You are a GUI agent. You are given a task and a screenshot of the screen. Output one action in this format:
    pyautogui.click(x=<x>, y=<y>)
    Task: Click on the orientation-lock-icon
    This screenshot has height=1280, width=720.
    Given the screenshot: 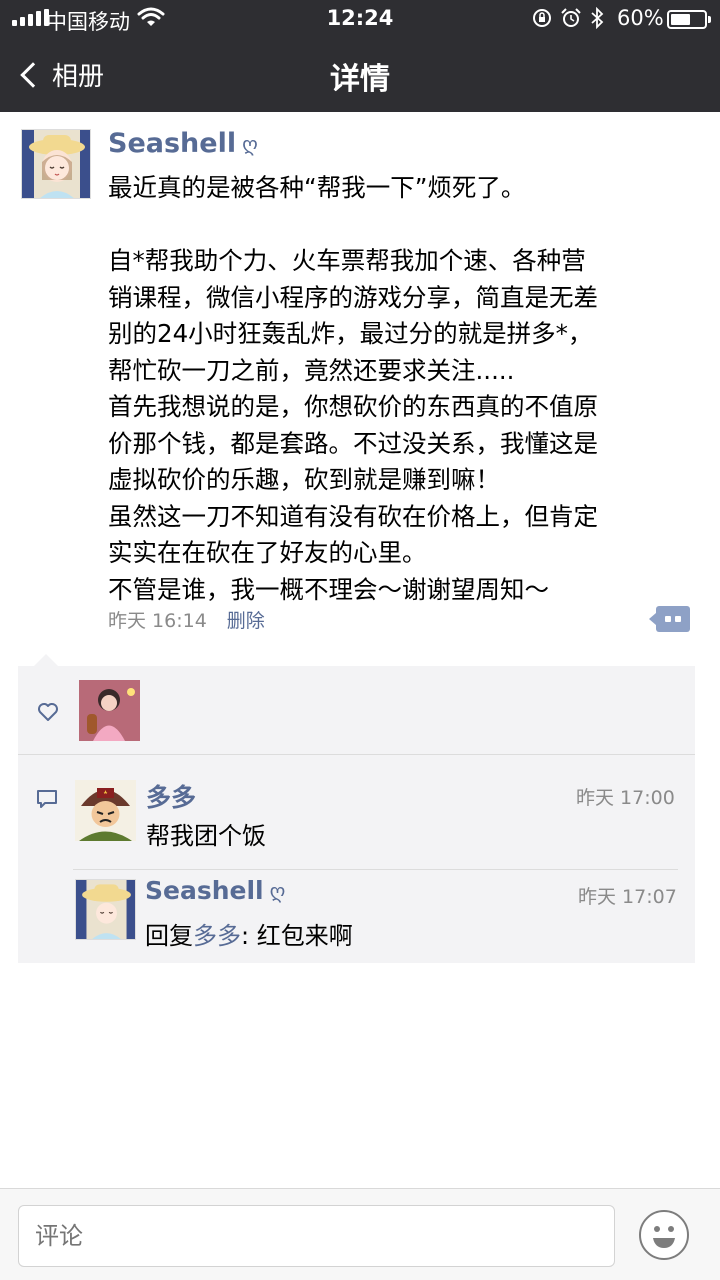 What is the action you would take?
    pyautogui.click(x=542, y=18)
    